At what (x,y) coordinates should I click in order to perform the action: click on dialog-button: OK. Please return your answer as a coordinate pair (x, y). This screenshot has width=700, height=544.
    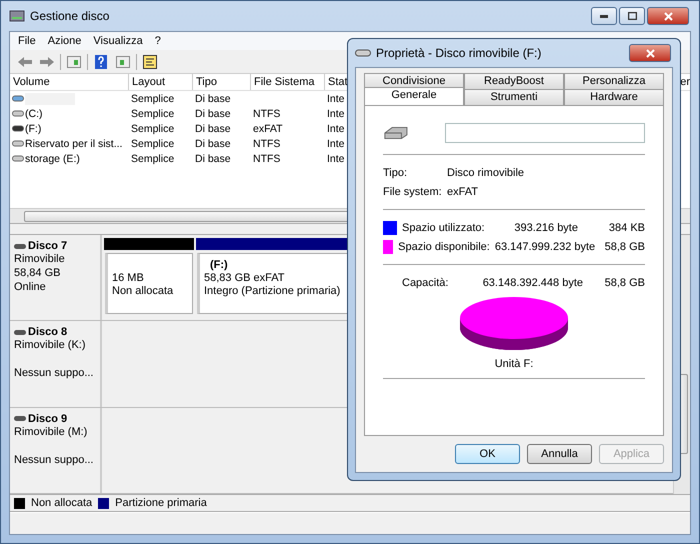
    Looking at the image, I should click on (487, 454).